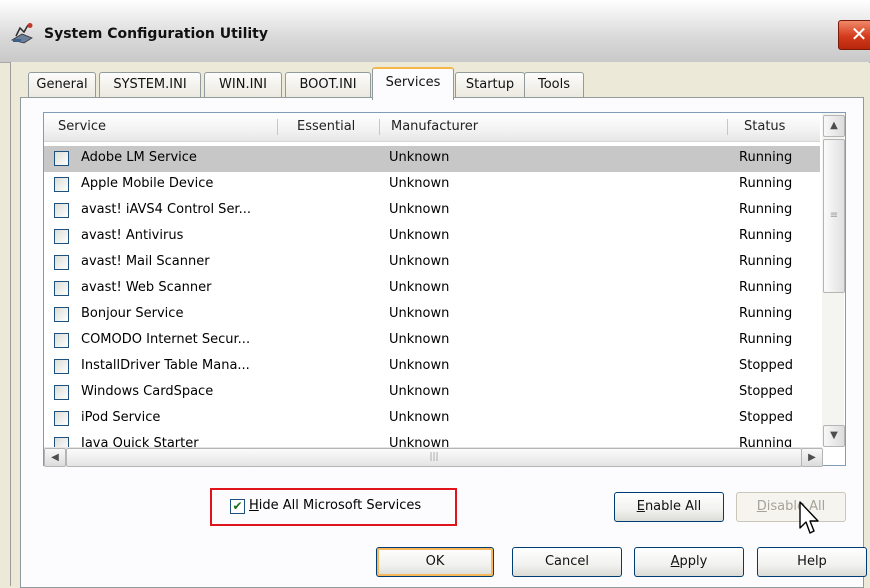  Describe the element at coordinates (432, 315) in the screenshot. I see `list-item: Bonjour Service Unknown Running` at that location.